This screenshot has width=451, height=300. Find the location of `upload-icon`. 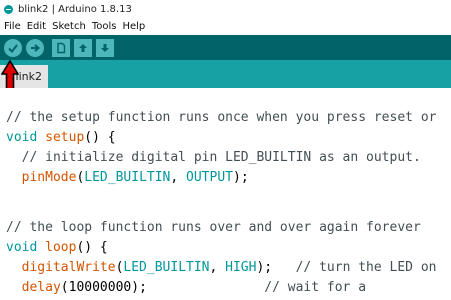

upload-icon is located at coordinates (36, 47).